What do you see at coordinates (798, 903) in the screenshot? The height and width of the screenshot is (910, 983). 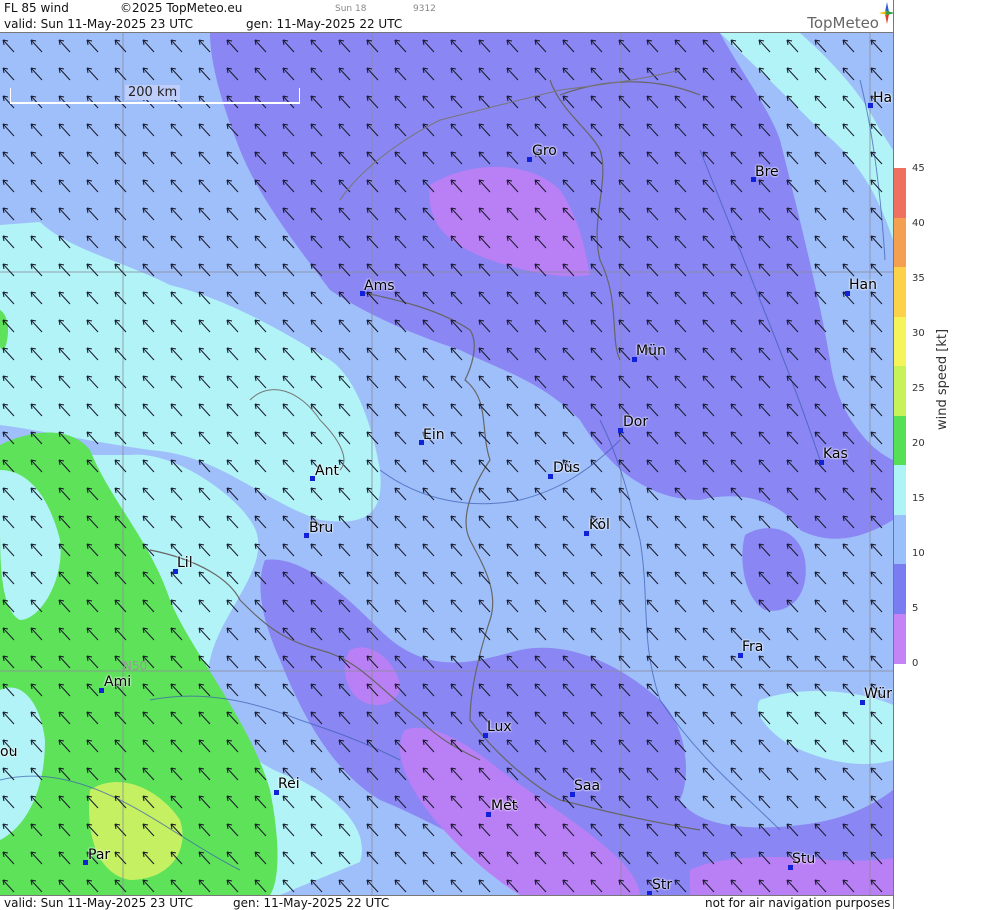 I see `disclaimer-text: not for air navigation purposes` at bounding box center [798, 903].